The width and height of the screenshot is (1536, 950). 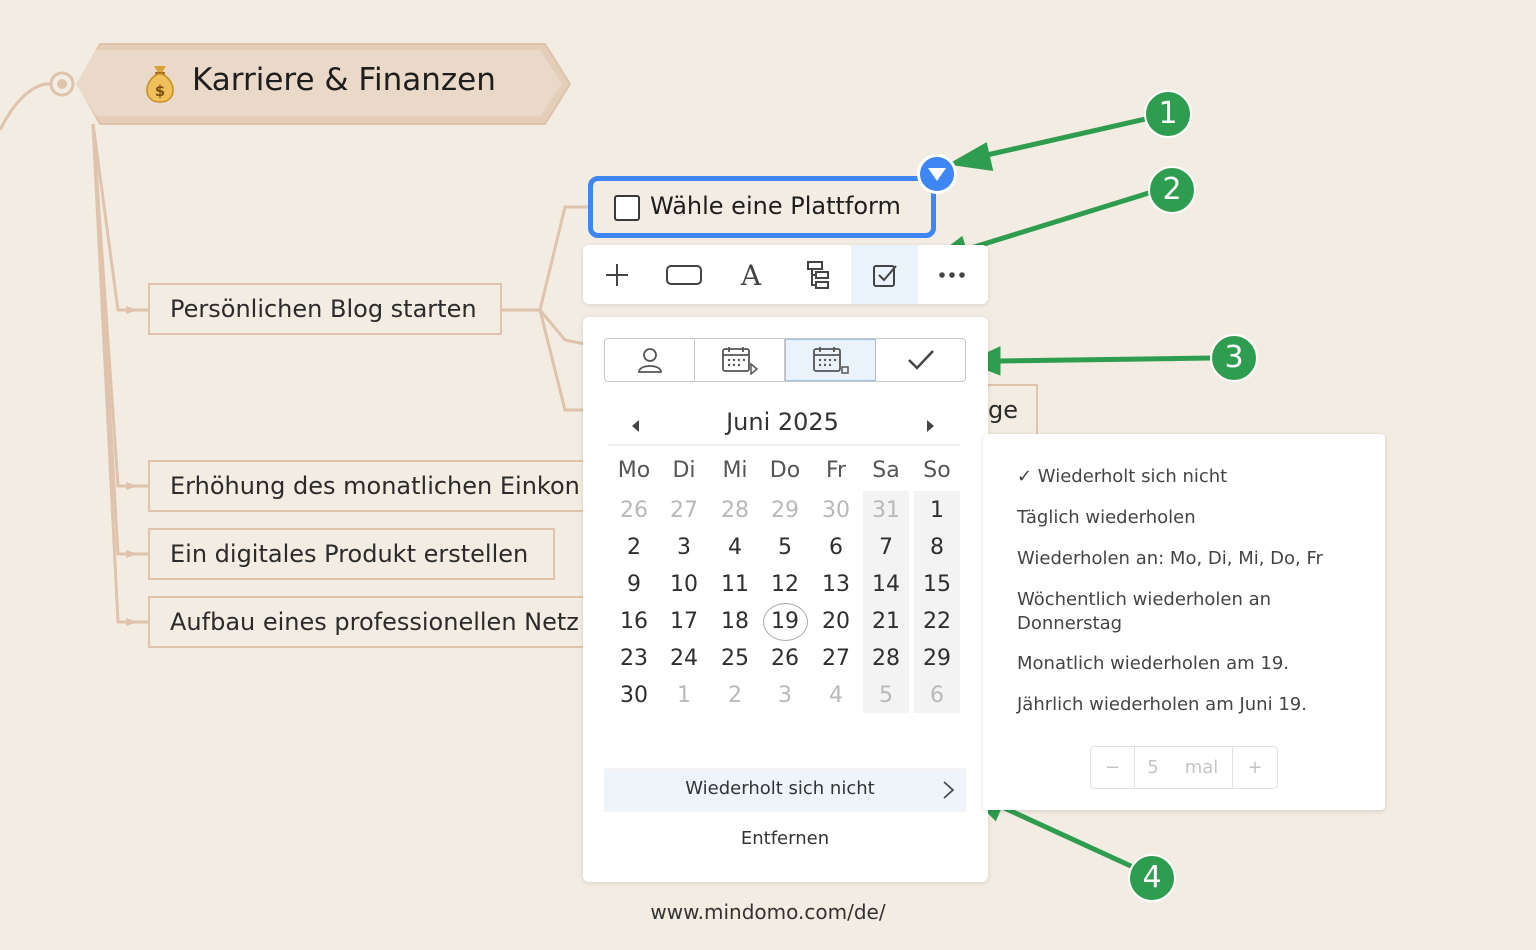 I want to click on topic-blog: Persönlichen Blog starten, so click(x=325, y=309).